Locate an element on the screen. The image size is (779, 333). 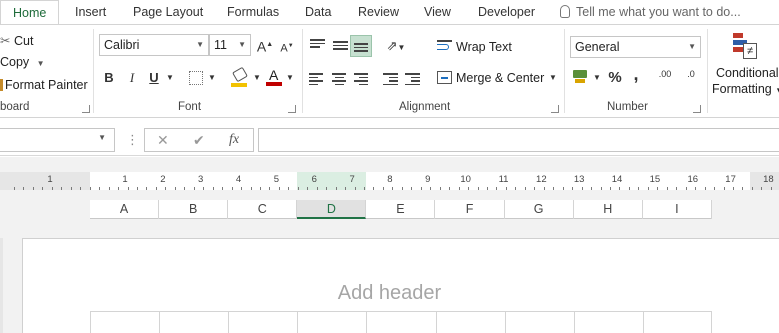
column-header-g: G is located at coordinates (539, 209).